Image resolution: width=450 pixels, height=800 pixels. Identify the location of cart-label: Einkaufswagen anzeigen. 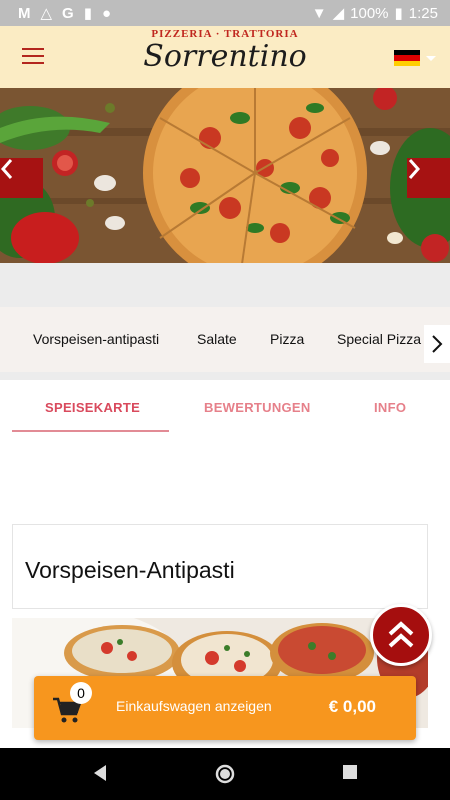
(194, 706).